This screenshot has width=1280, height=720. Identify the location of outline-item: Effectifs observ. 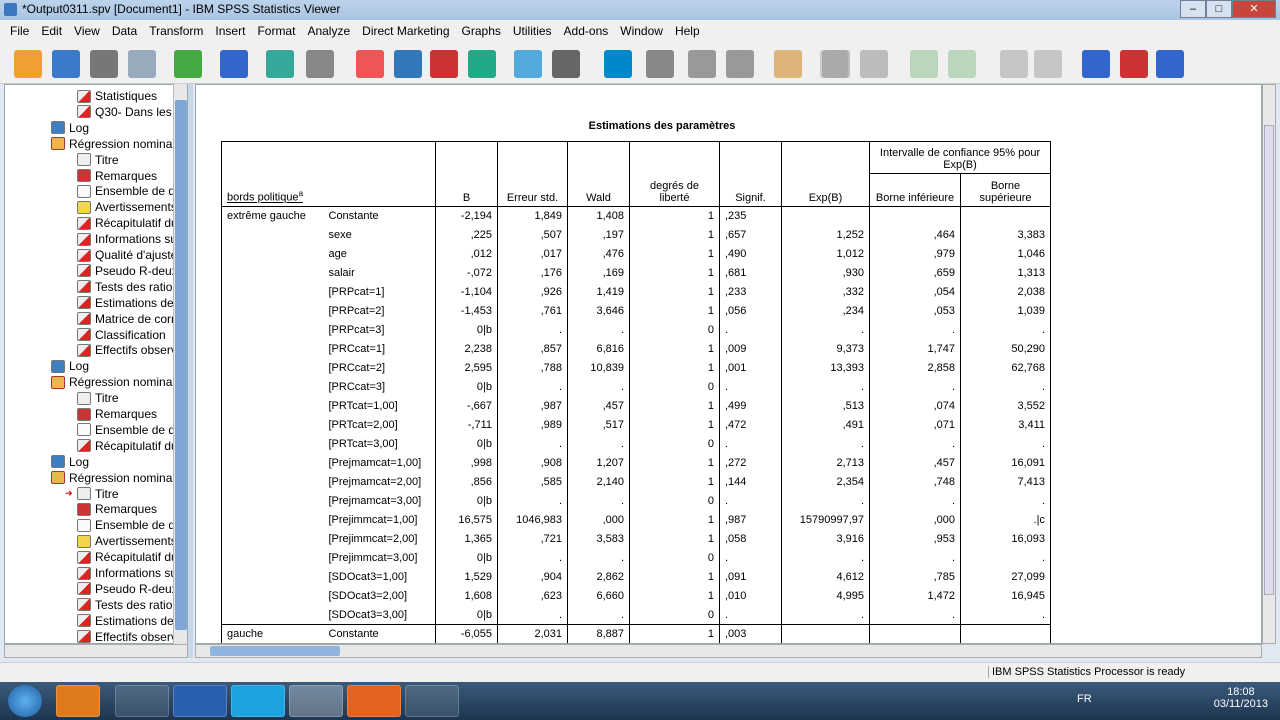
(127, 350).